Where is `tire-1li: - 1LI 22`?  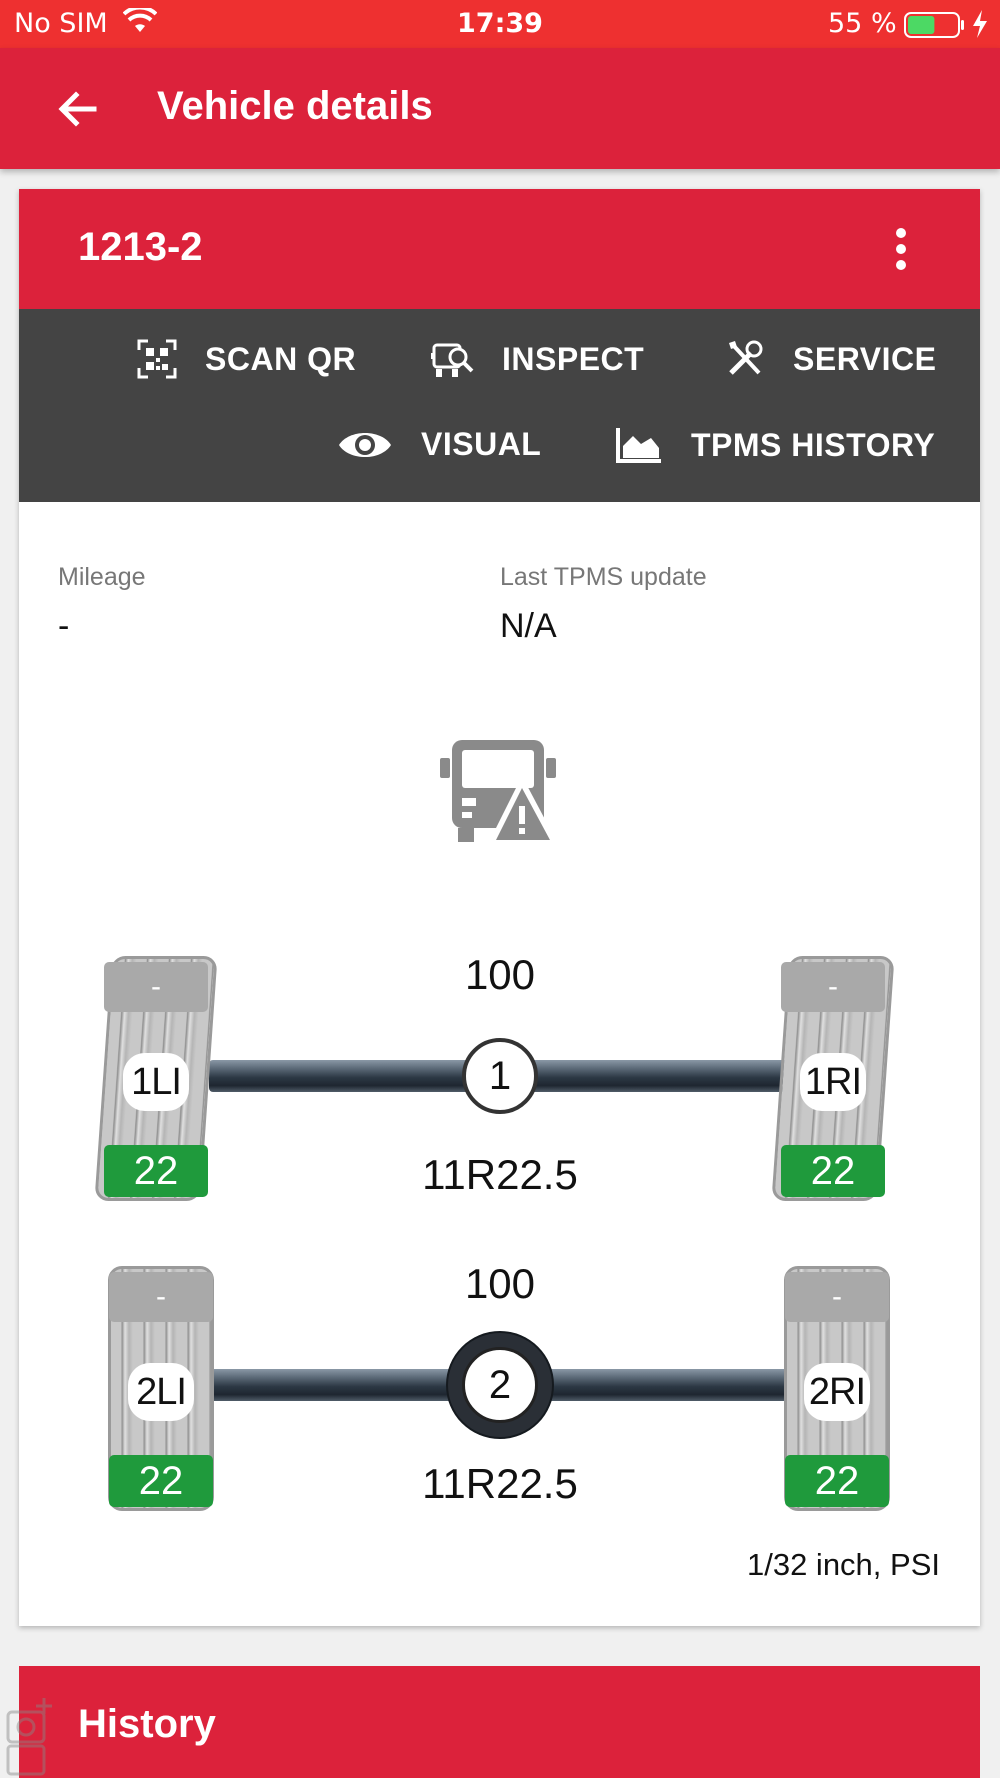
tire-1li: - 1LI 22 is located at coordinates (156, 1078).